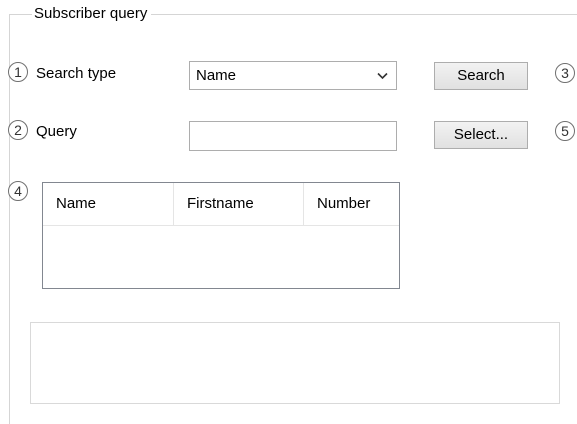 This screenshot has width=577, height=424. What do you see at coordinates (382, 76) in the screenshot?
I see `chevron-down-icon` at bounding box center [382, 76].